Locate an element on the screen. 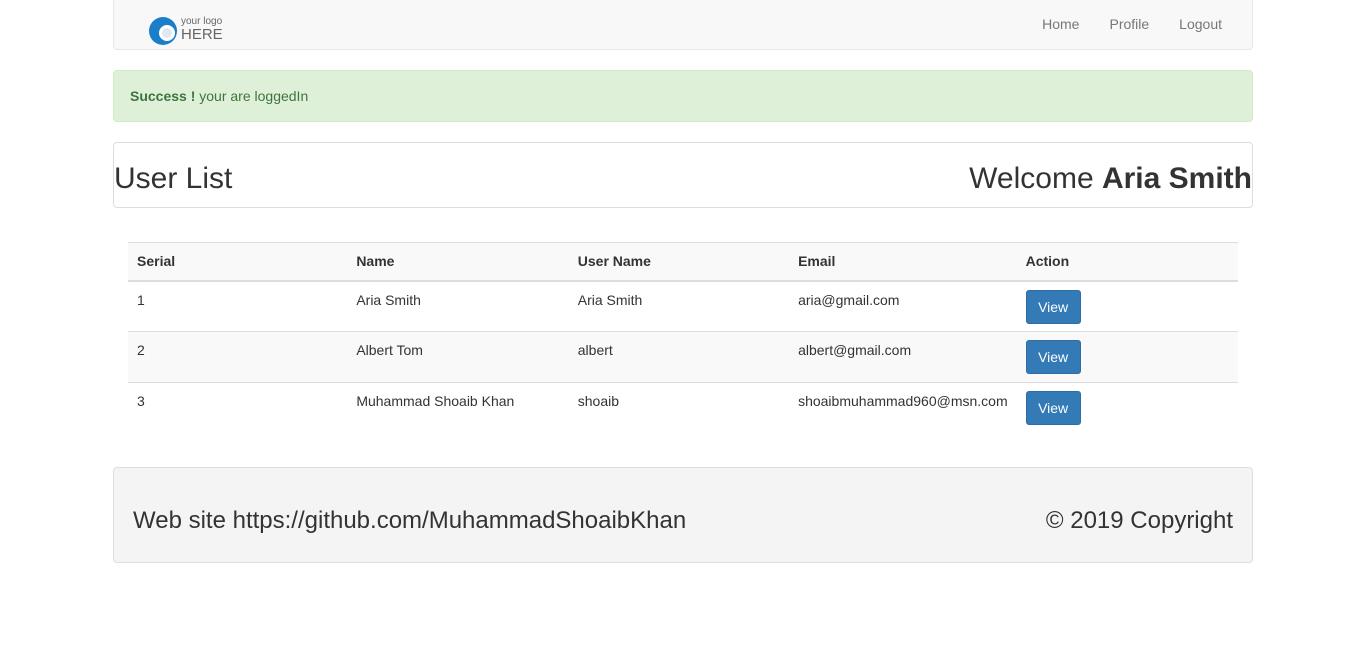 The image size is (1365, 645). column-header-action: Action is located at coordinates (1127, 262).